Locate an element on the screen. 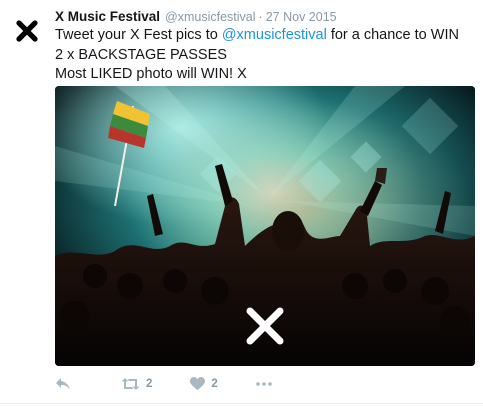 This screenshot has height=406, width=483. heart-icon is located at coordinates (198, 383).